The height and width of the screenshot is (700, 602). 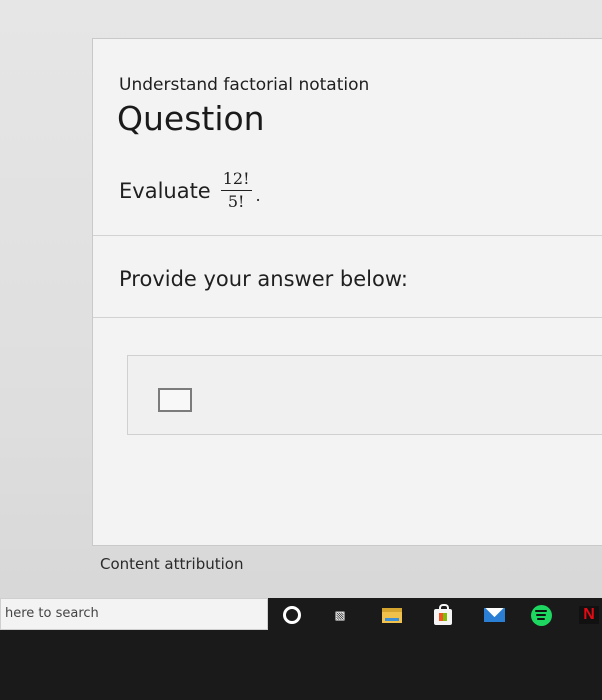 What do you see at coordinates (191, 118) in the screenshot?
I see `question-heading: Question` at bounding box center [191, 118].